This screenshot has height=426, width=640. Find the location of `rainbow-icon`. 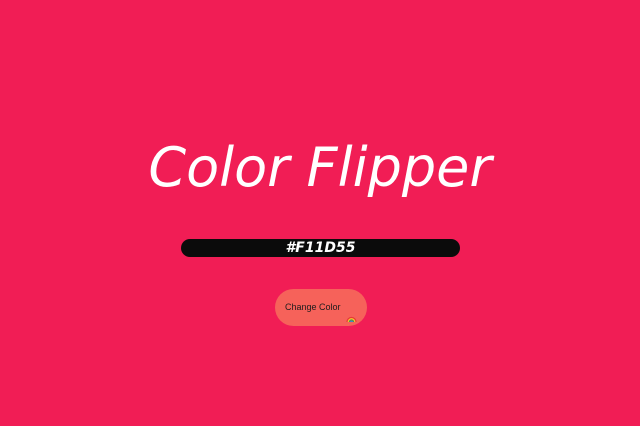

rainbow-icon is located at coordinates (351, 312).